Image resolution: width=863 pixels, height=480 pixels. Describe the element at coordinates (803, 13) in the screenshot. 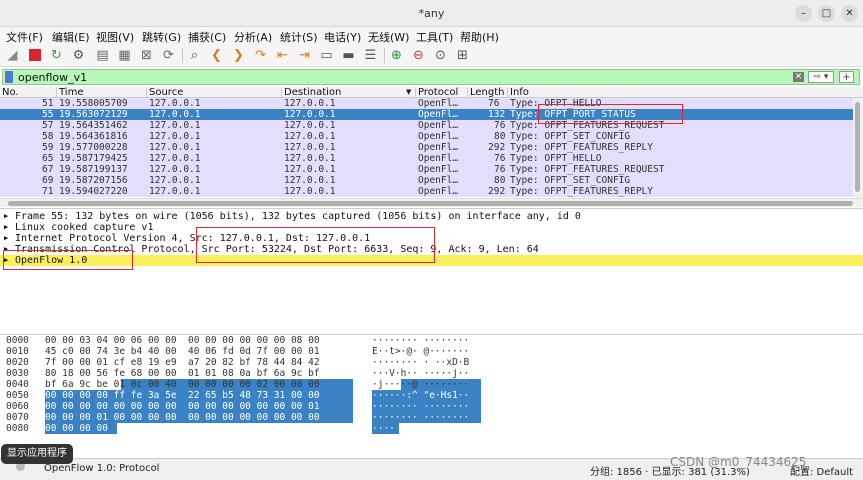

I see `minimize-icon: –` at that location.